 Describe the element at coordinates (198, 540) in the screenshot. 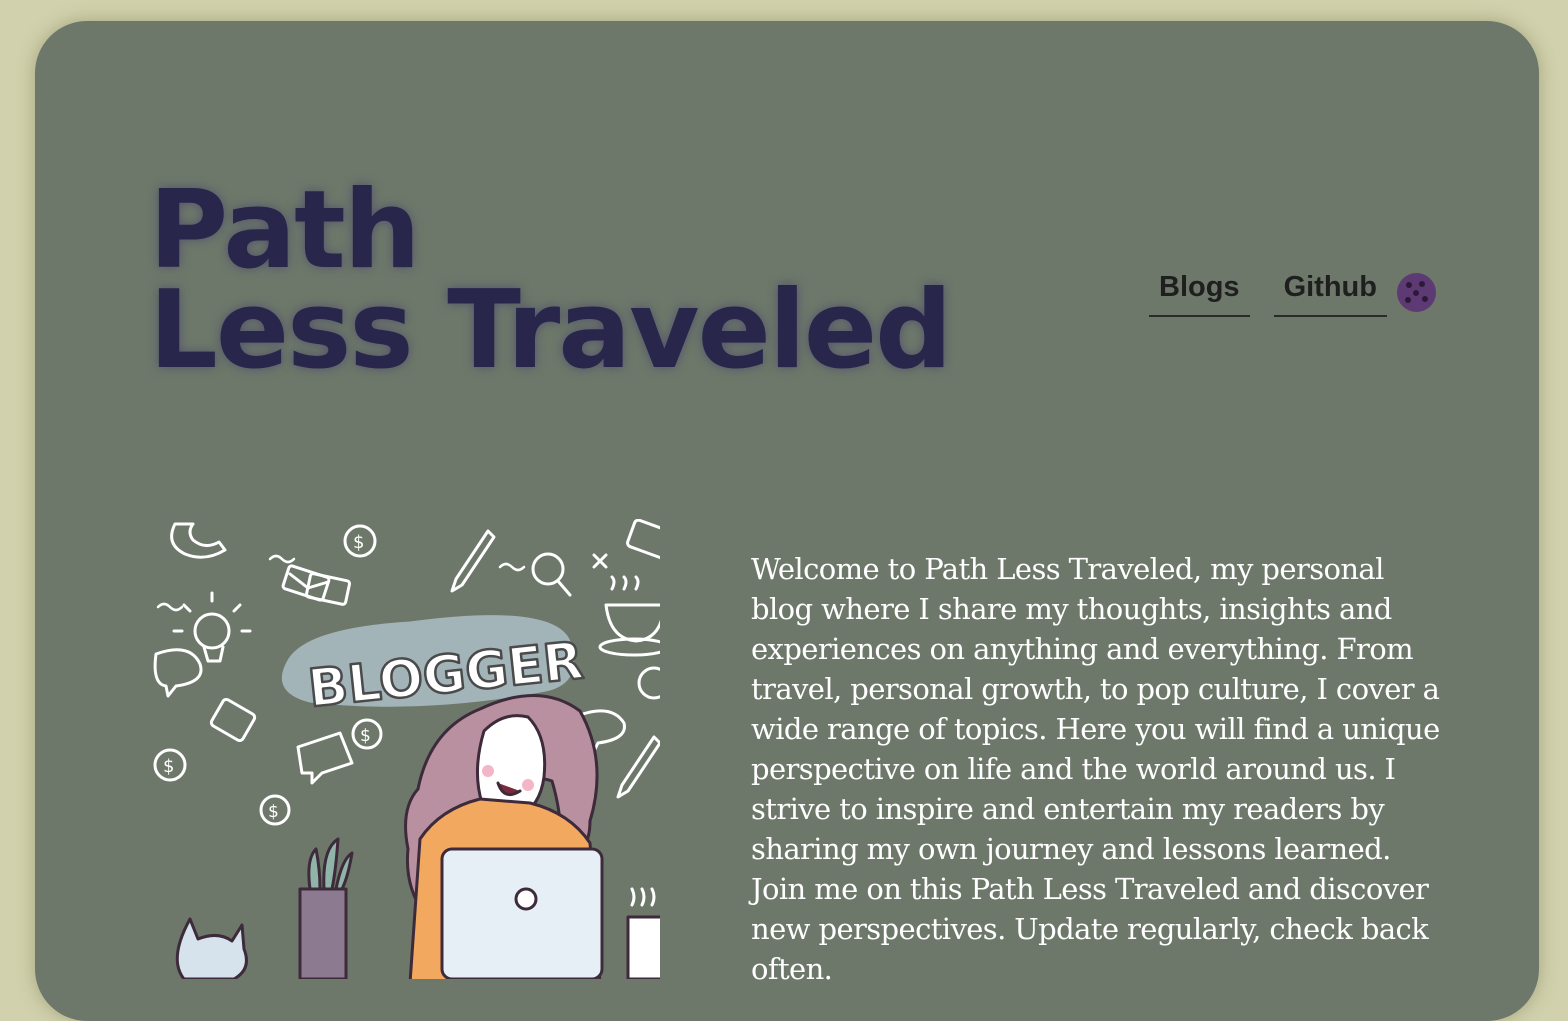

I see `phone-icon` at that location.